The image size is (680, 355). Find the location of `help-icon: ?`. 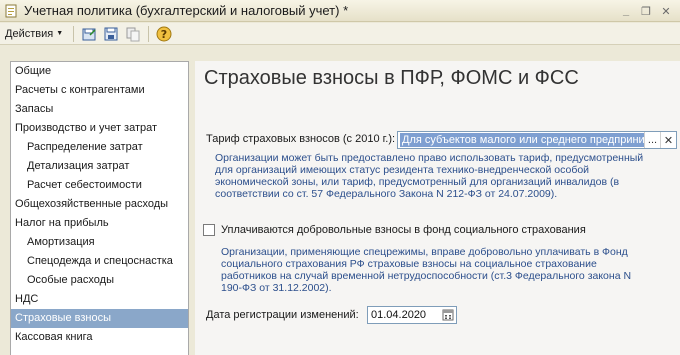

help-icon: ? is located at coordinates (164, 34).